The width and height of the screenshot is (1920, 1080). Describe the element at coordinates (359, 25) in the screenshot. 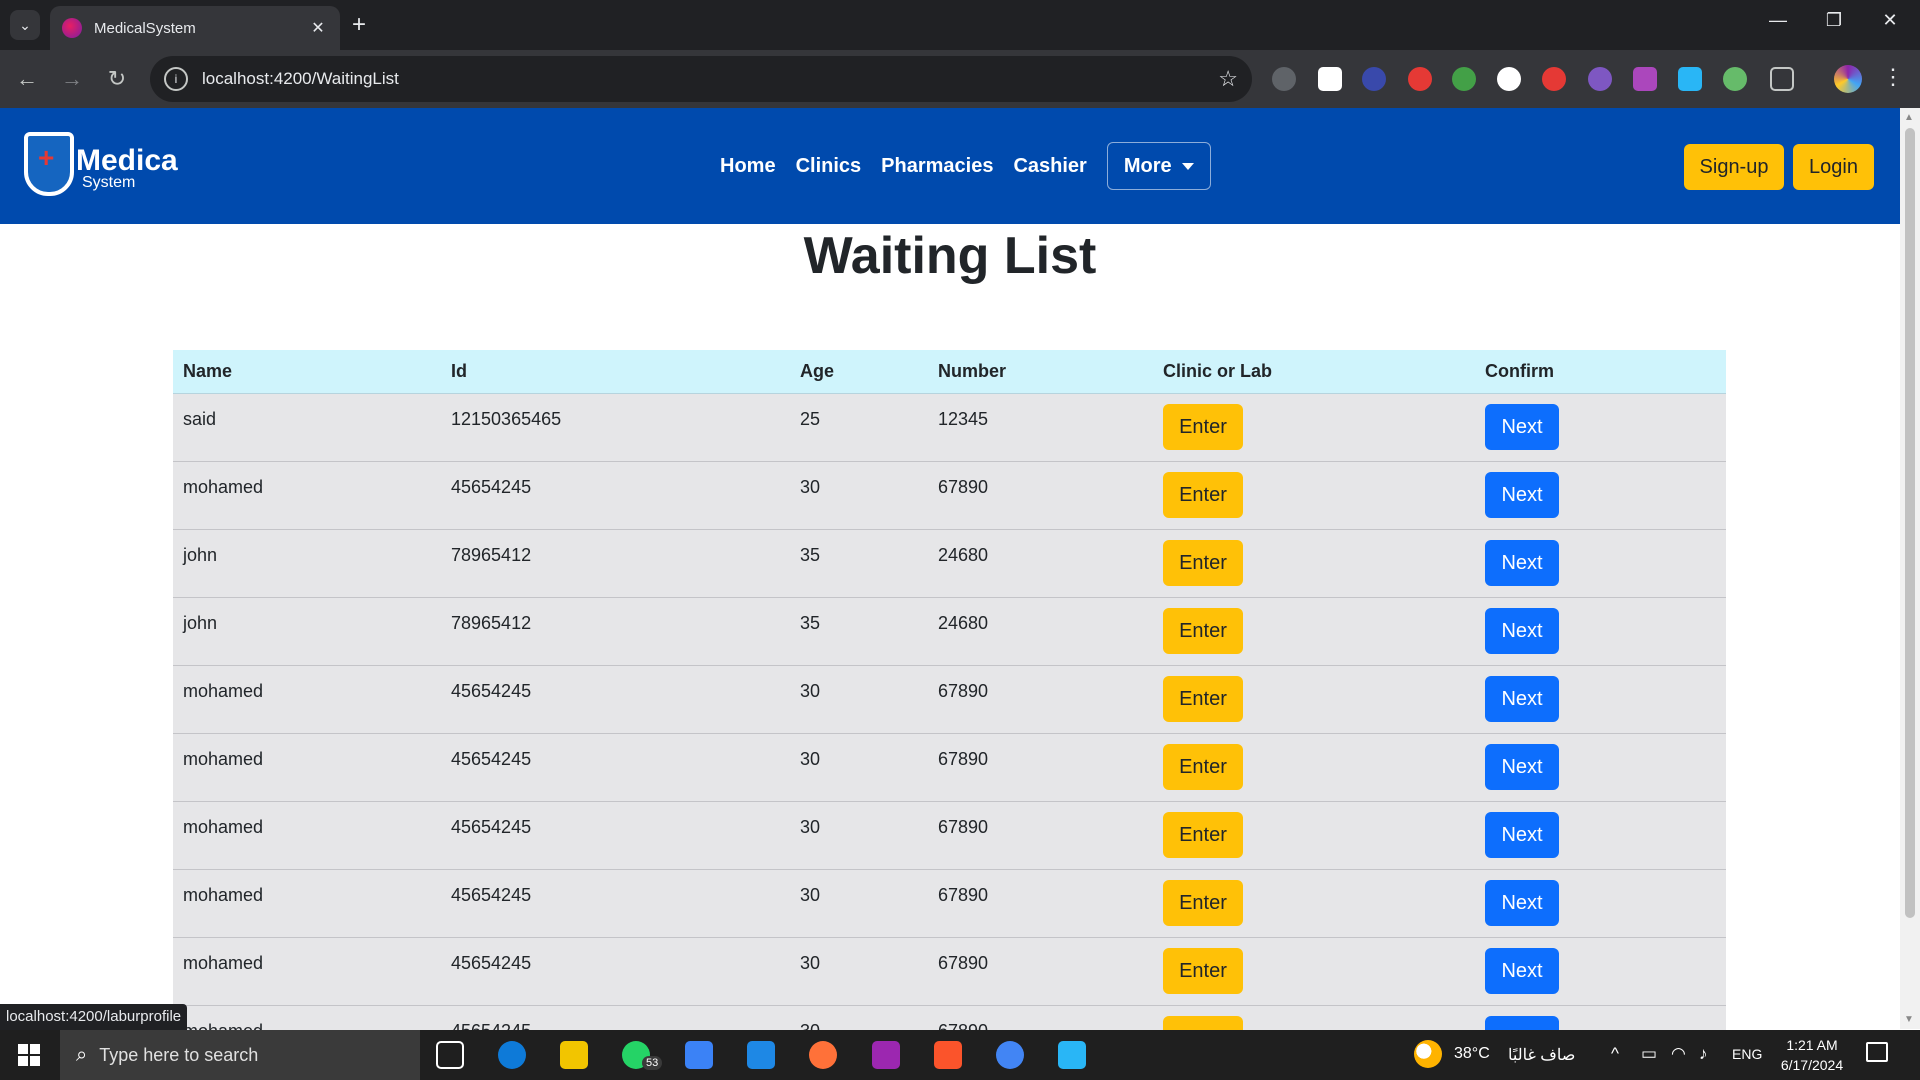

I see `new-tab-plus-icon: +` at that location.